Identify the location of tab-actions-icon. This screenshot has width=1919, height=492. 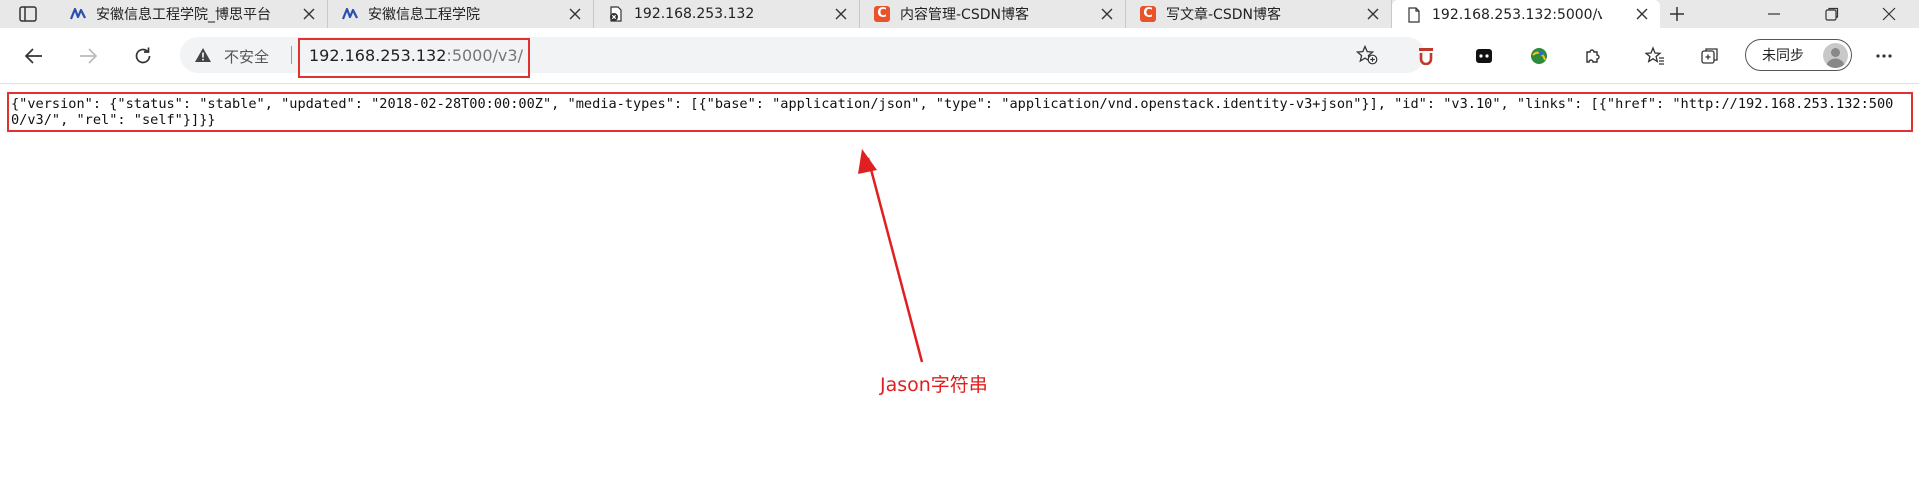
(28, 14).